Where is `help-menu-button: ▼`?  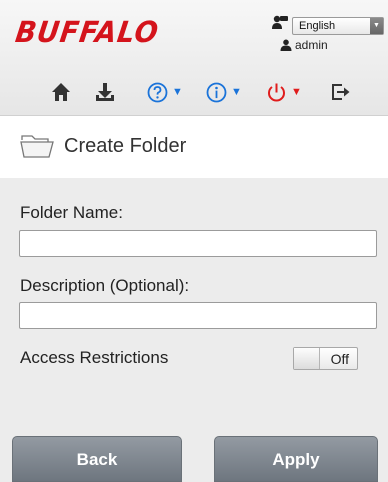
help-menu-button: ▼ is located at coordinates (165, 92).